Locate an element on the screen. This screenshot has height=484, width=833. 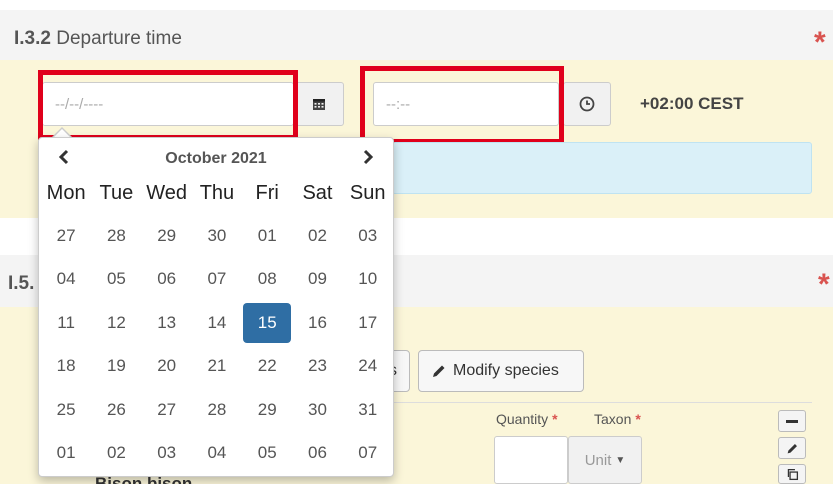
datepicker-day: 25 is located at coordinates (66, 410).